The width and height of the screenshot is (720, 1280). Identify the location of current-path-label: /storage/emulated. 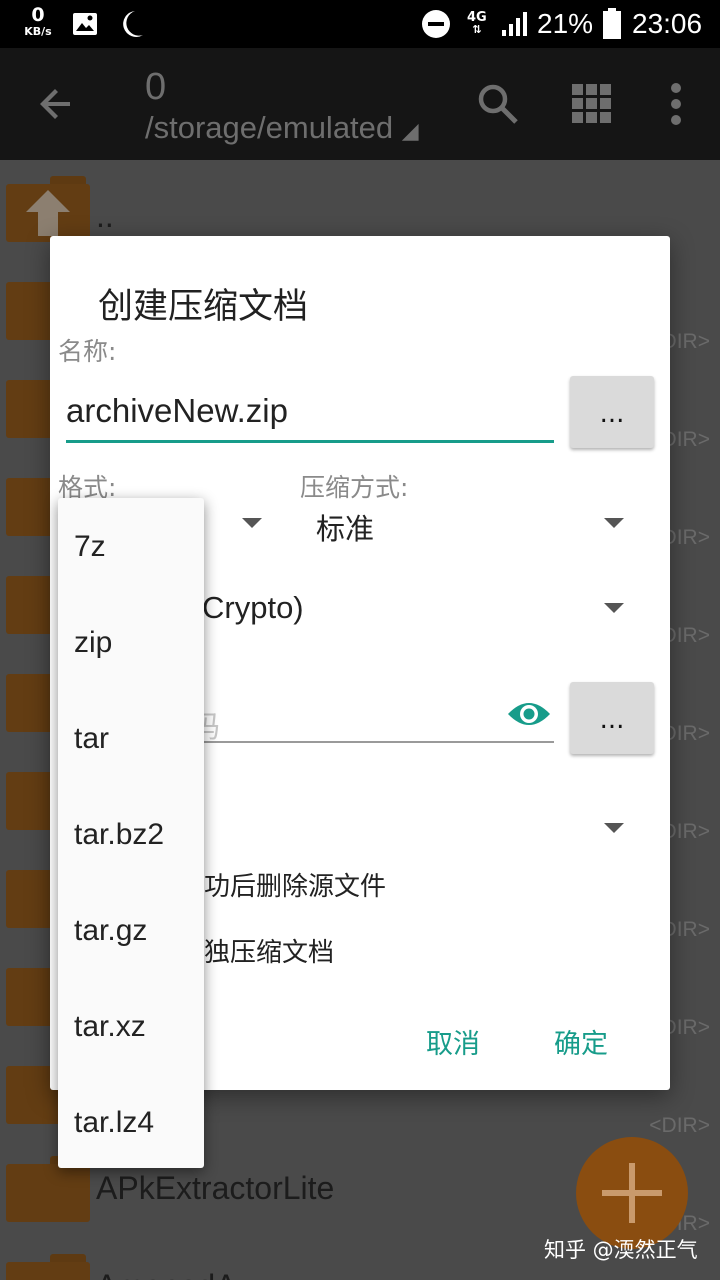
(269, 127).